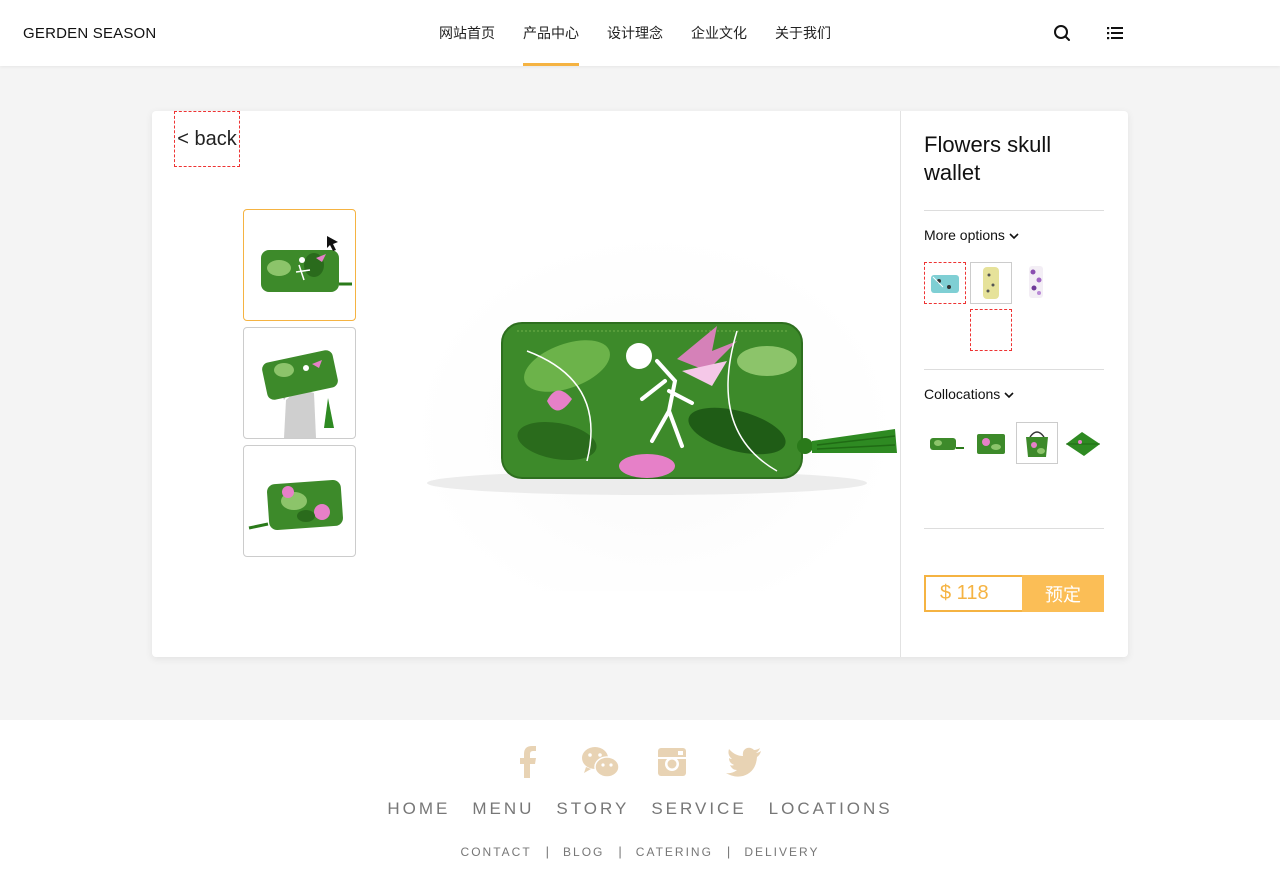 The image size is (1280, 882). What do you see at coordinates (674, 852) in the screenshot?
I see `footer-link-catering: CATERING` at bounding box center [674, 852].